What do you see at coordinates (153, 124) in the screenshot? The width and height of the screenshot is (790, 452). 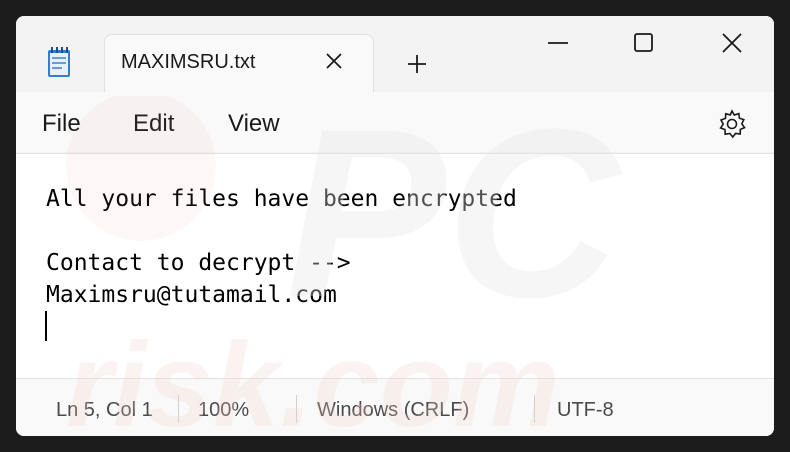 I see `menu-edit: Edit` at bounding box center [153, 124].